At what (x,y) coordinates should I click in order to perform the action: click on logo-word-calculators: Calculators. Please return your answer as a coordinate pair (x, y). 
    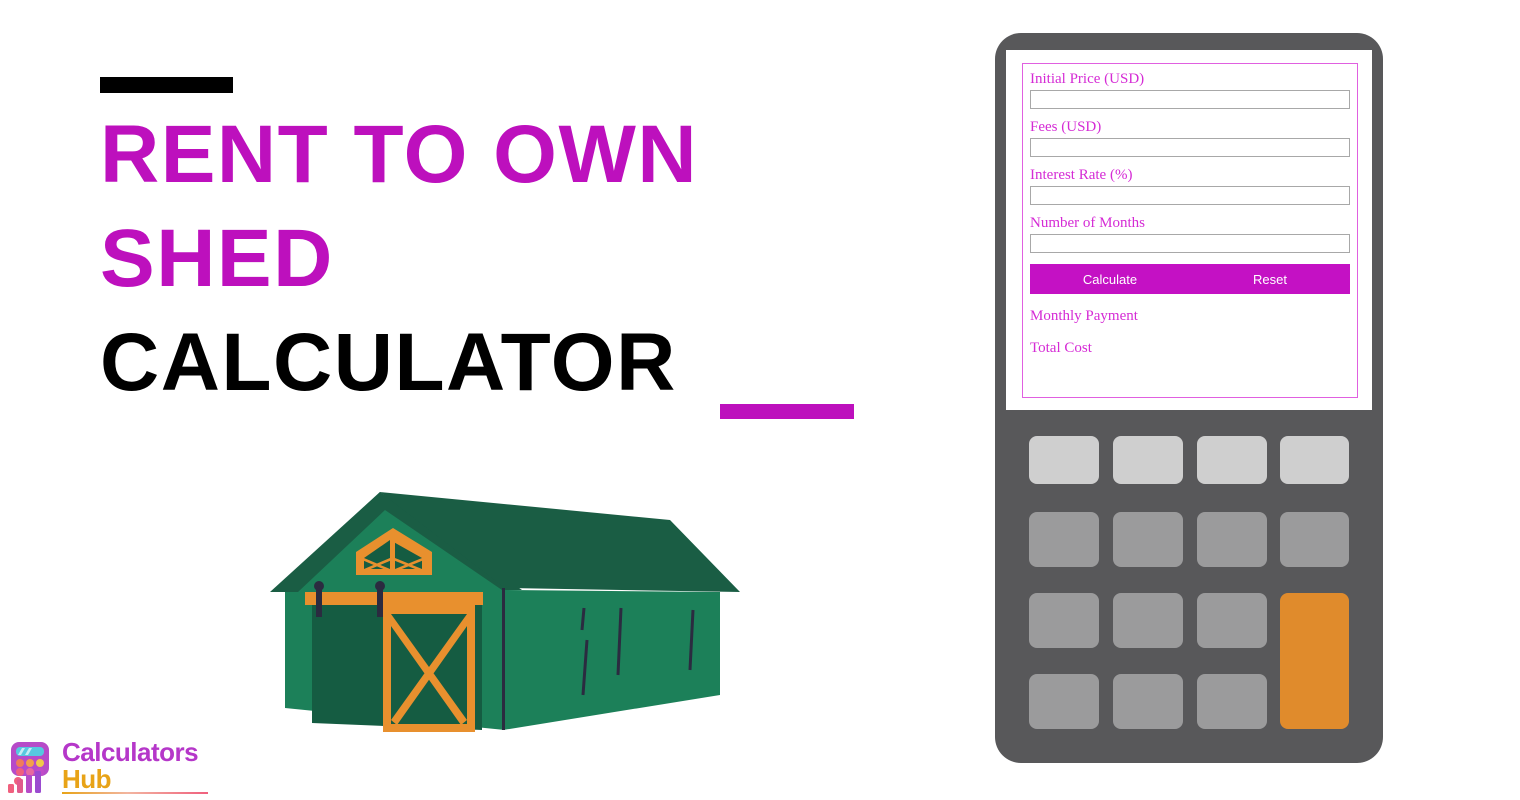
    Looking at the image, I should click on (130, 752).